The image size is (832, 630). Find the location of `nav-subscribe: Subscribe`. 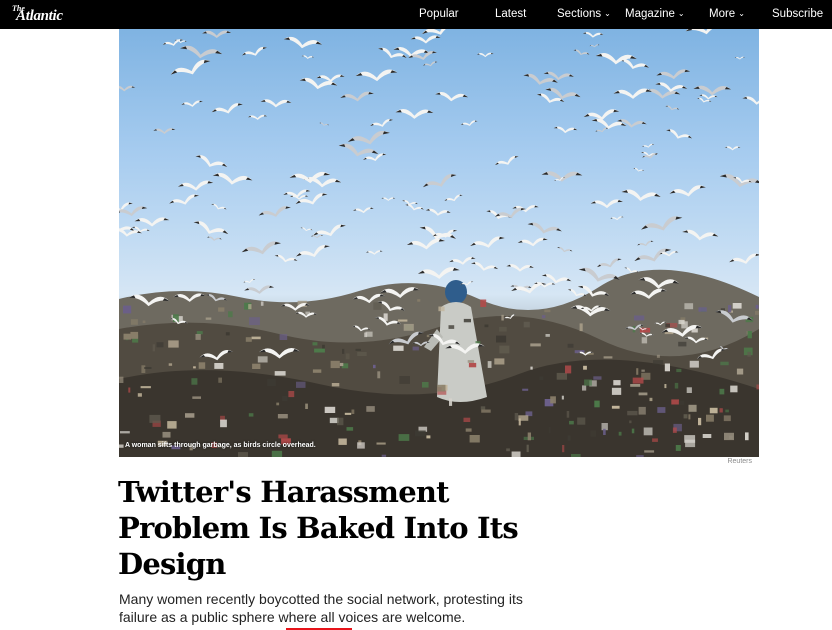

nav-subscribe: Subscribe is located at coordinates (797, 14).